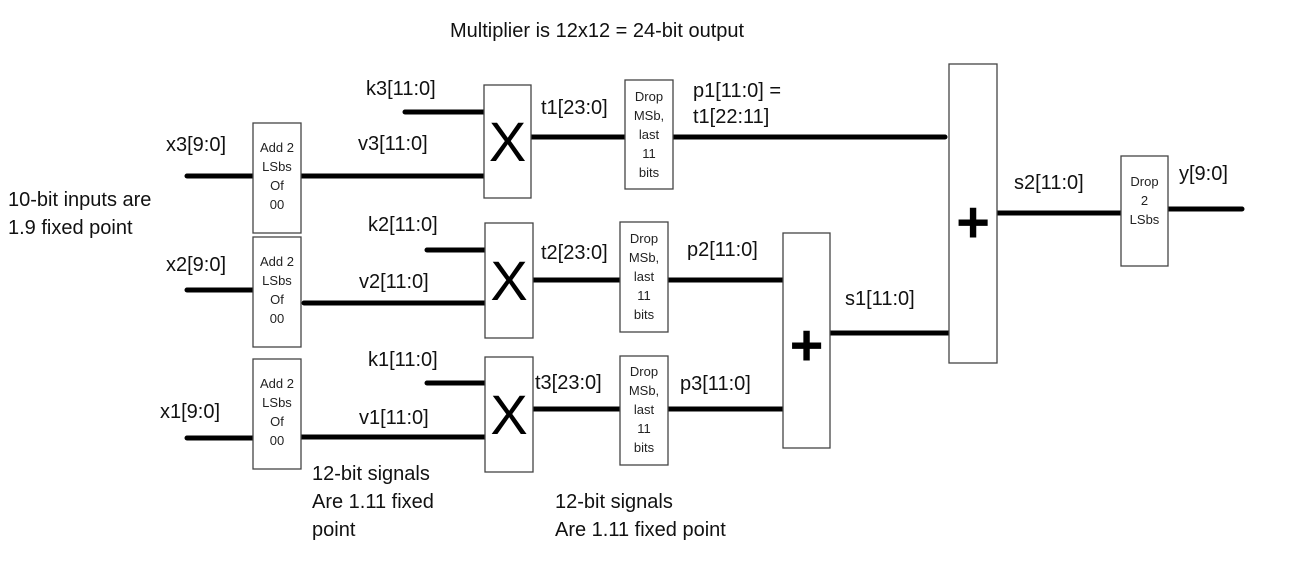  I want to click on multiply-icon-3: X, so click(509, 414).